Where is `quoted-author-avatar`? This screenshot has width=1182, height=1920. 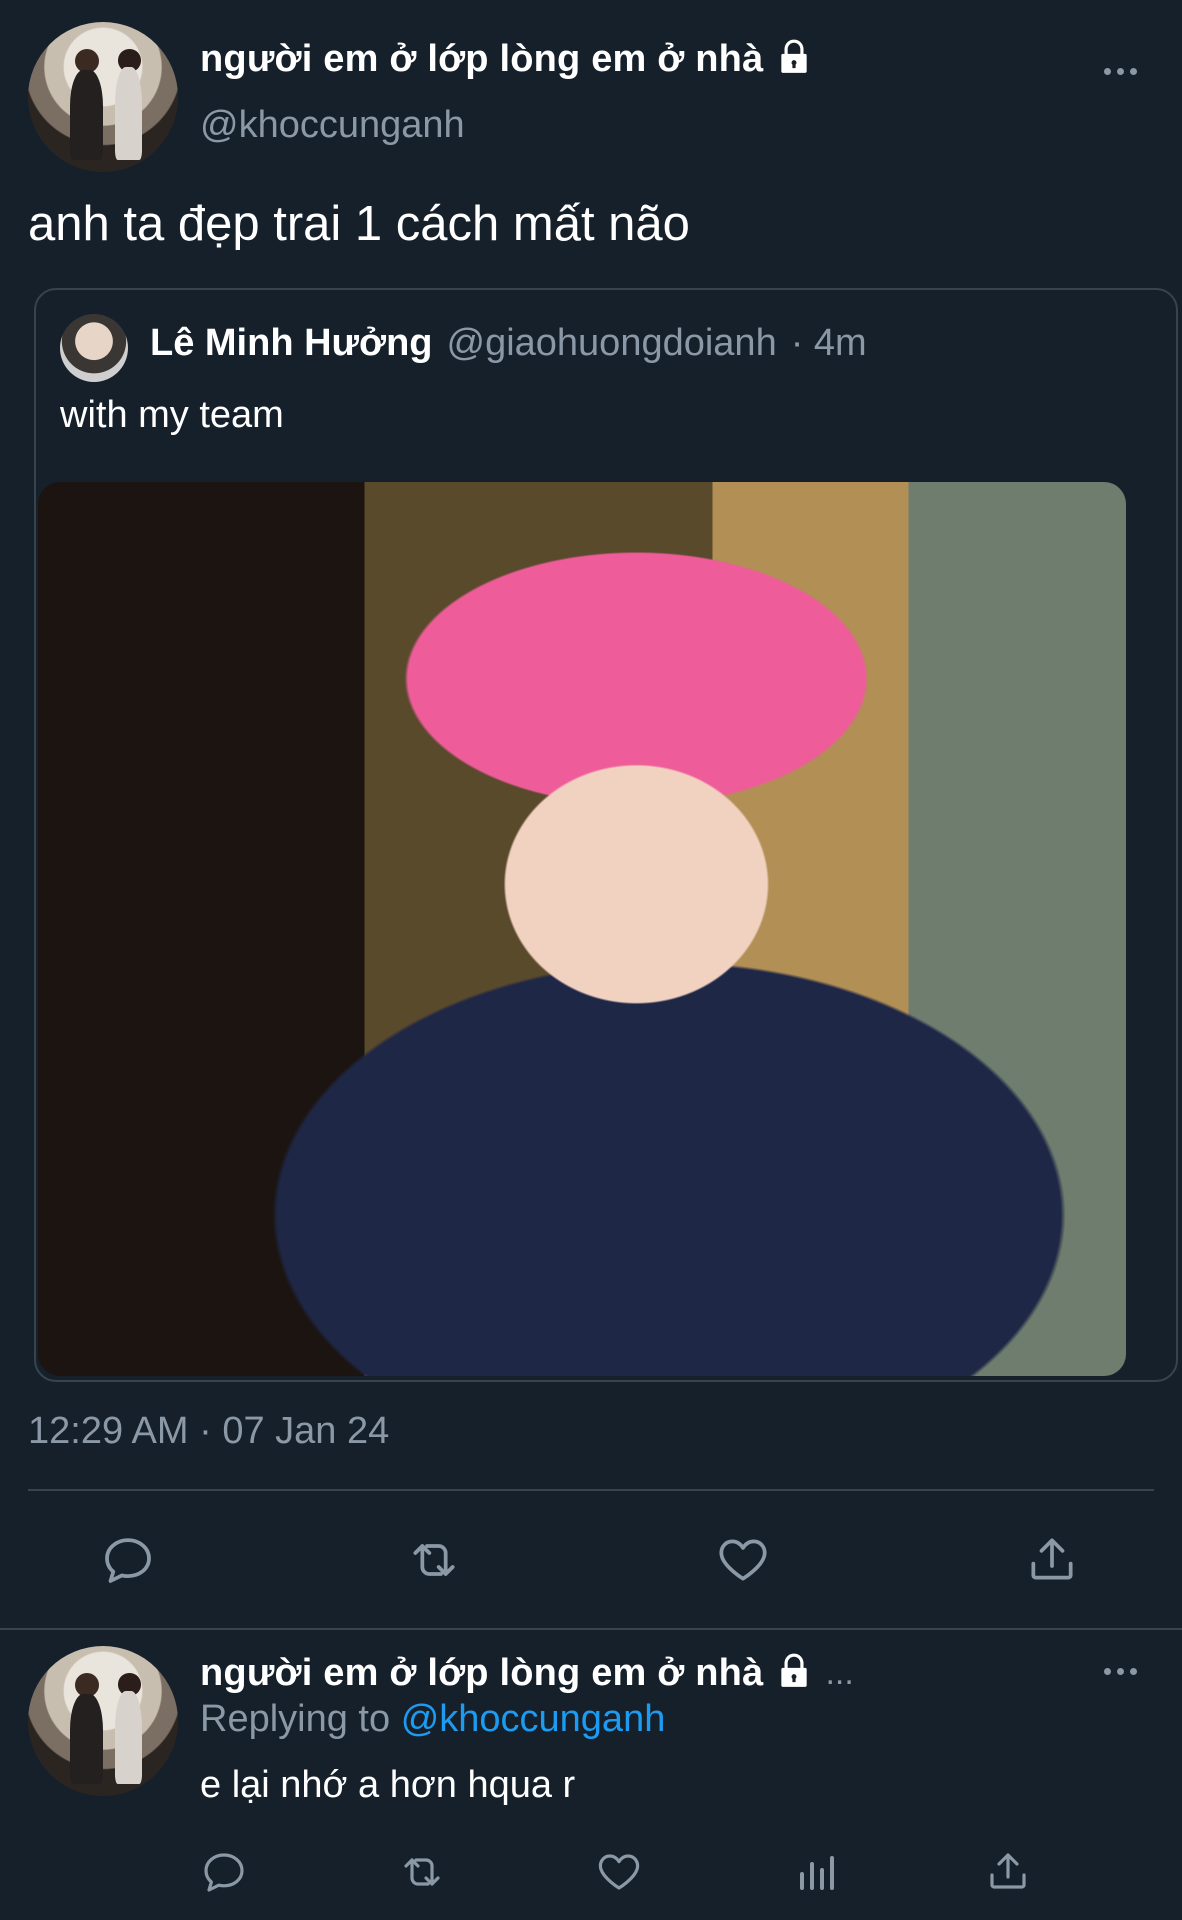 quoted-author-avatar is located at coordinates (94, 348).